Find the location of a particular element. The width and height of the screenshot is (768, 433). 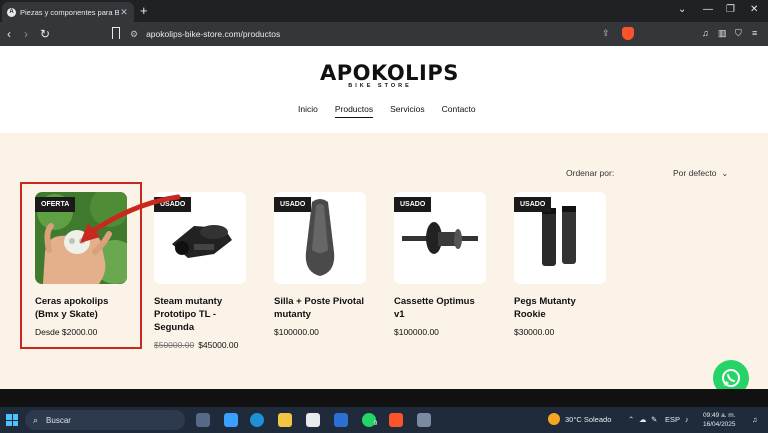

tab-close-icon: ✕ is located at coordinates (124, 12).